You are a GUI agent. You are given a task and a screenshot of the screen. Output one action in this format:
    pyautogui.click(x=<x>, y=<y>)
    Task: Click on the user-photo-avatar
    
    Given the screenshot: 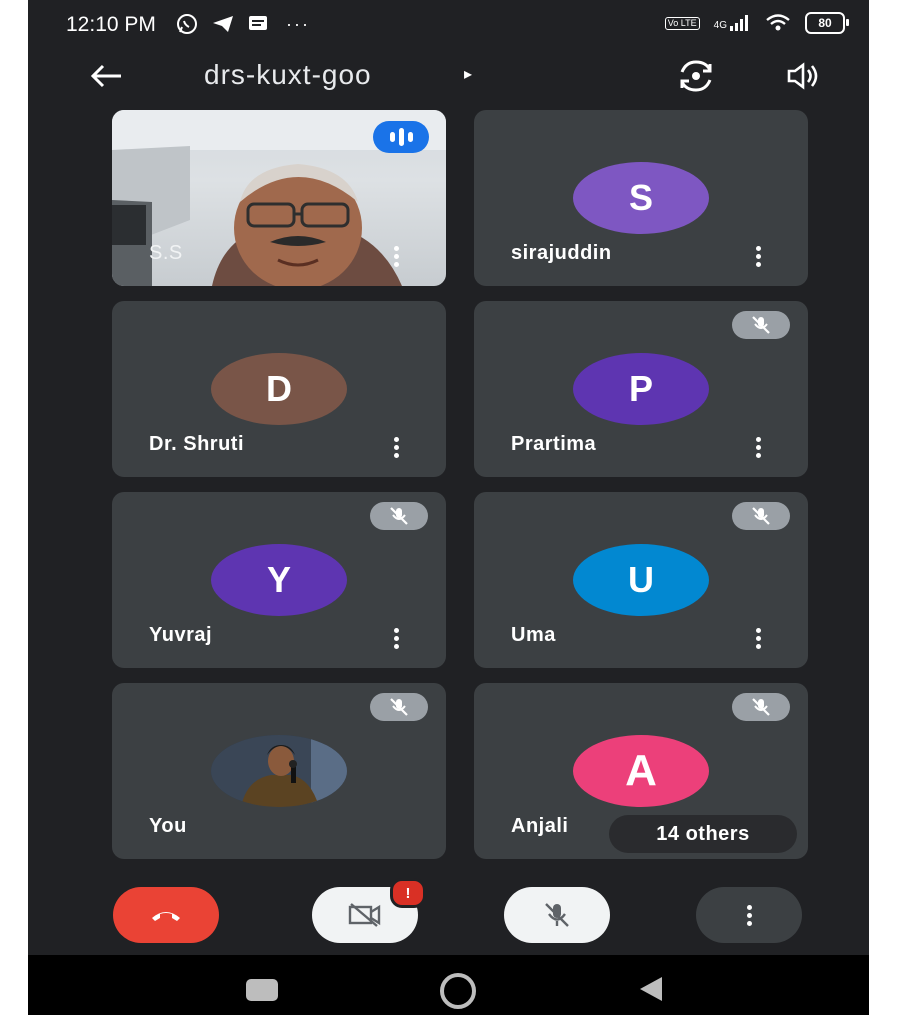 What is the action you would take?
    pyautogui.click(x=279, y=771)
    